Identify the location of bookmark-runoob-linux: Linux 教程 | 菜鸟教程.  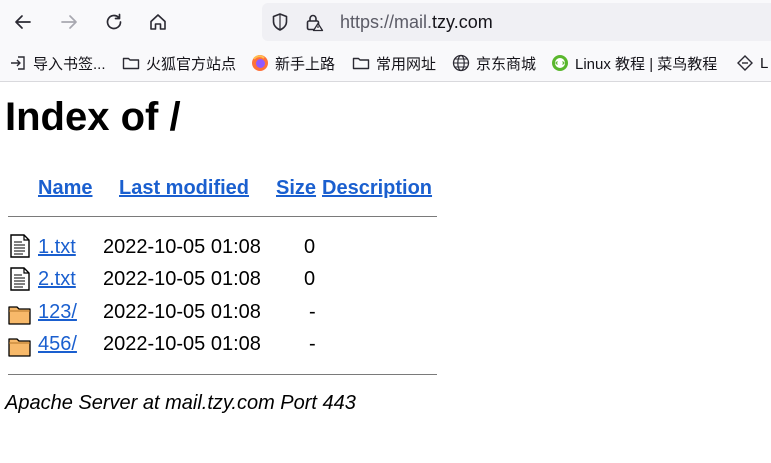
(634, 63).